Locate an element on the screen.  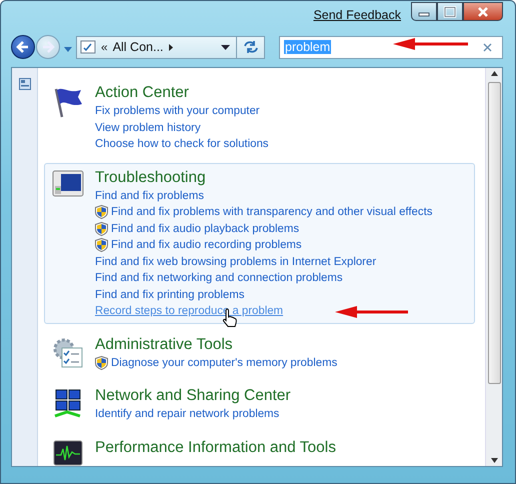
maximize-icon is located at coordinates (450, 12).